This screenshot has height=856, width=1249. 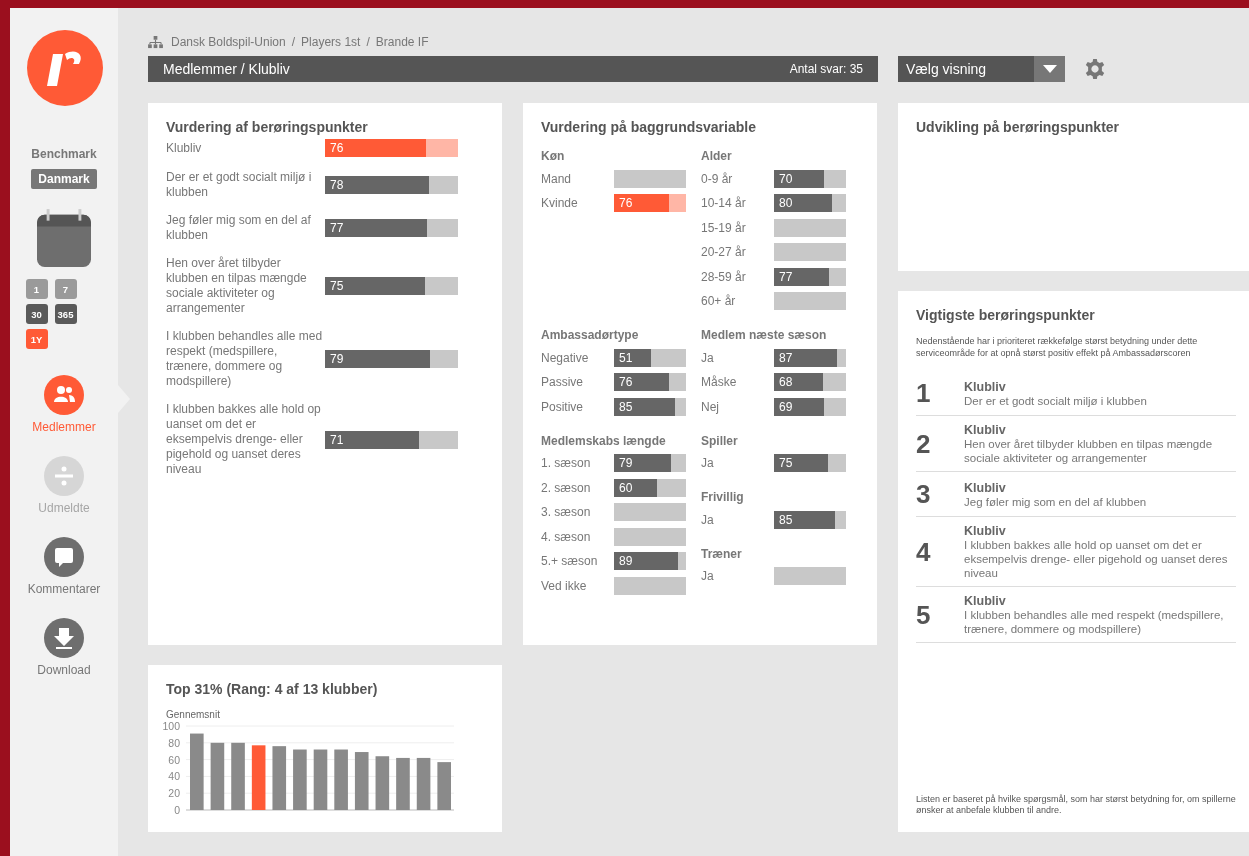 I want to click on variable-label: Negative, so click(x=565, y=357).